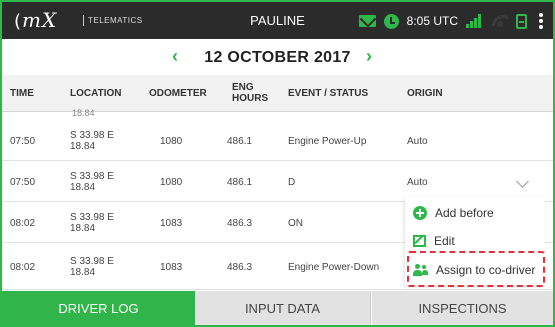 This screenshot has width=555, height=327. What do you see at coordinates (476, 269) in the screenshot?
I see `highlight-box` at bounding box center [476, 269].